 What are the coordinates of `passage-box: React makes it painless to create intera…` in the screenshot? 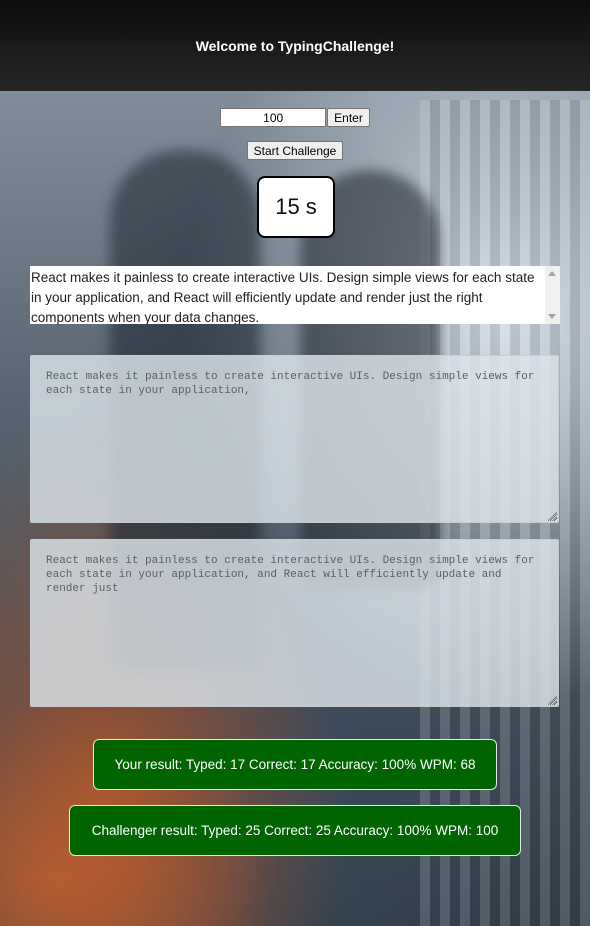 It's located at (295, 295).